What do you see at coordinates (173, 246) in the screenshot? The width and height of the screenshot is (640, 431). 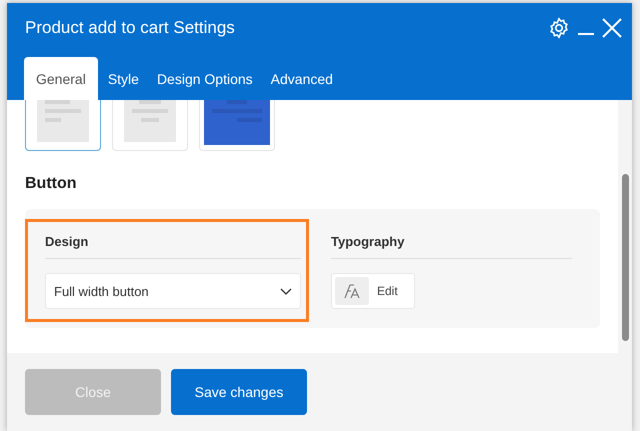 I see `field-label: Design` at bounding box center [173, 246].